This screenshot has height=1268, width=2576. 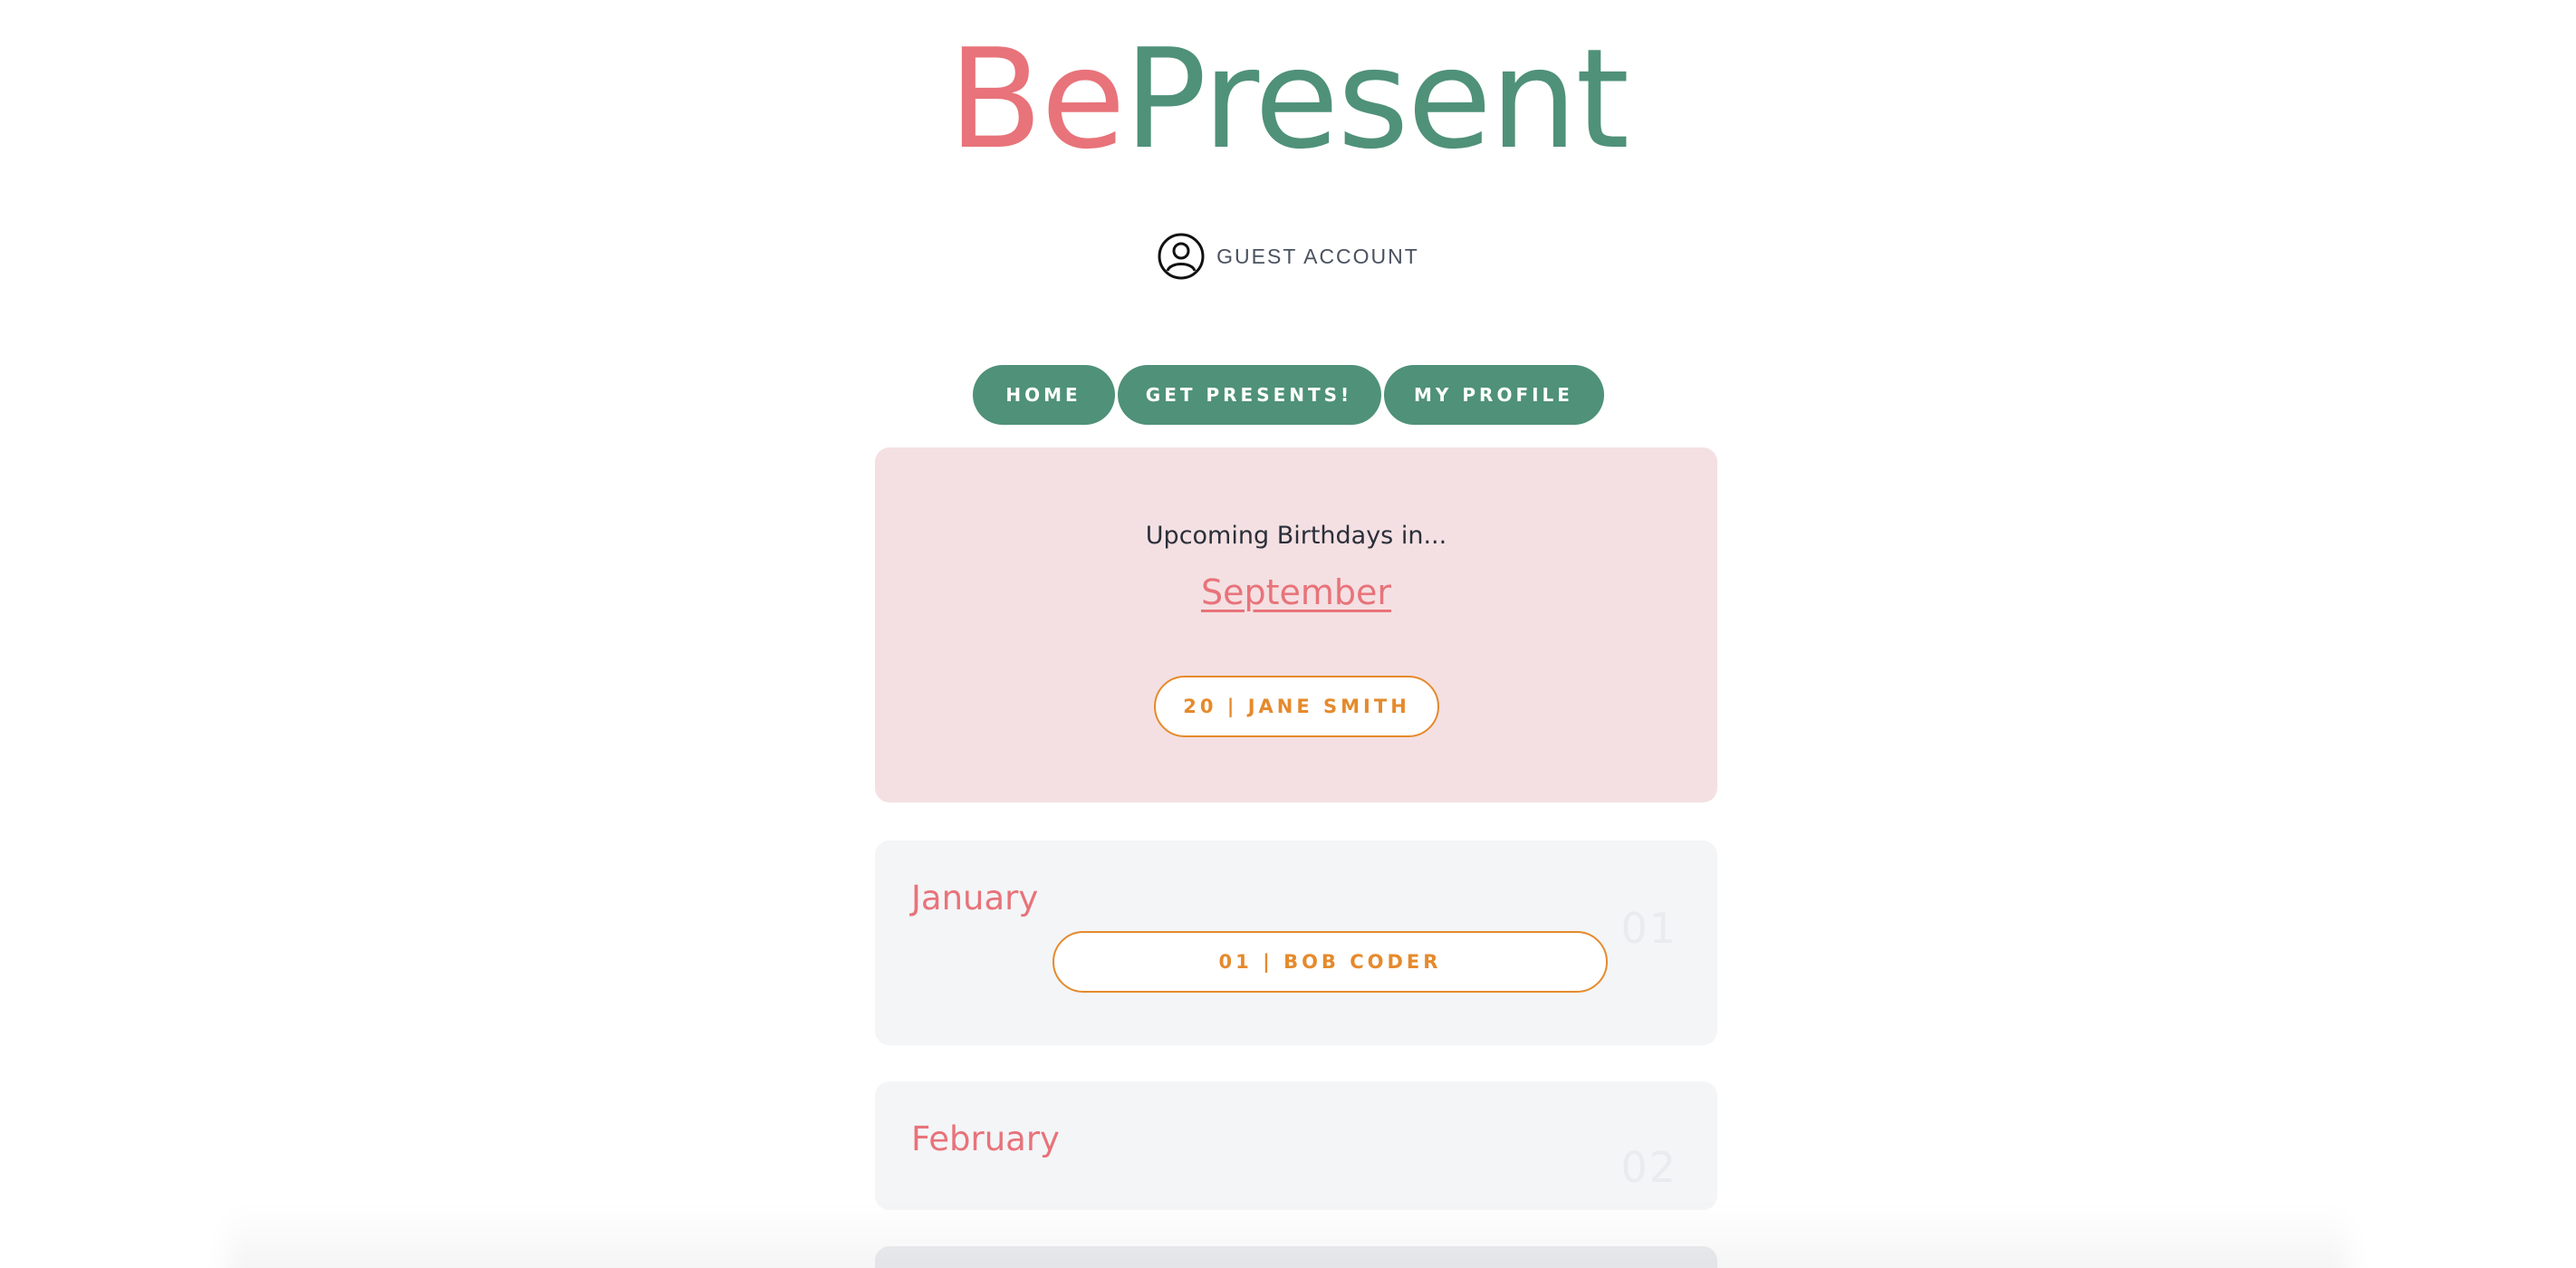 I want to click on app-logo: BePresent, so click(x=1288, y=99).